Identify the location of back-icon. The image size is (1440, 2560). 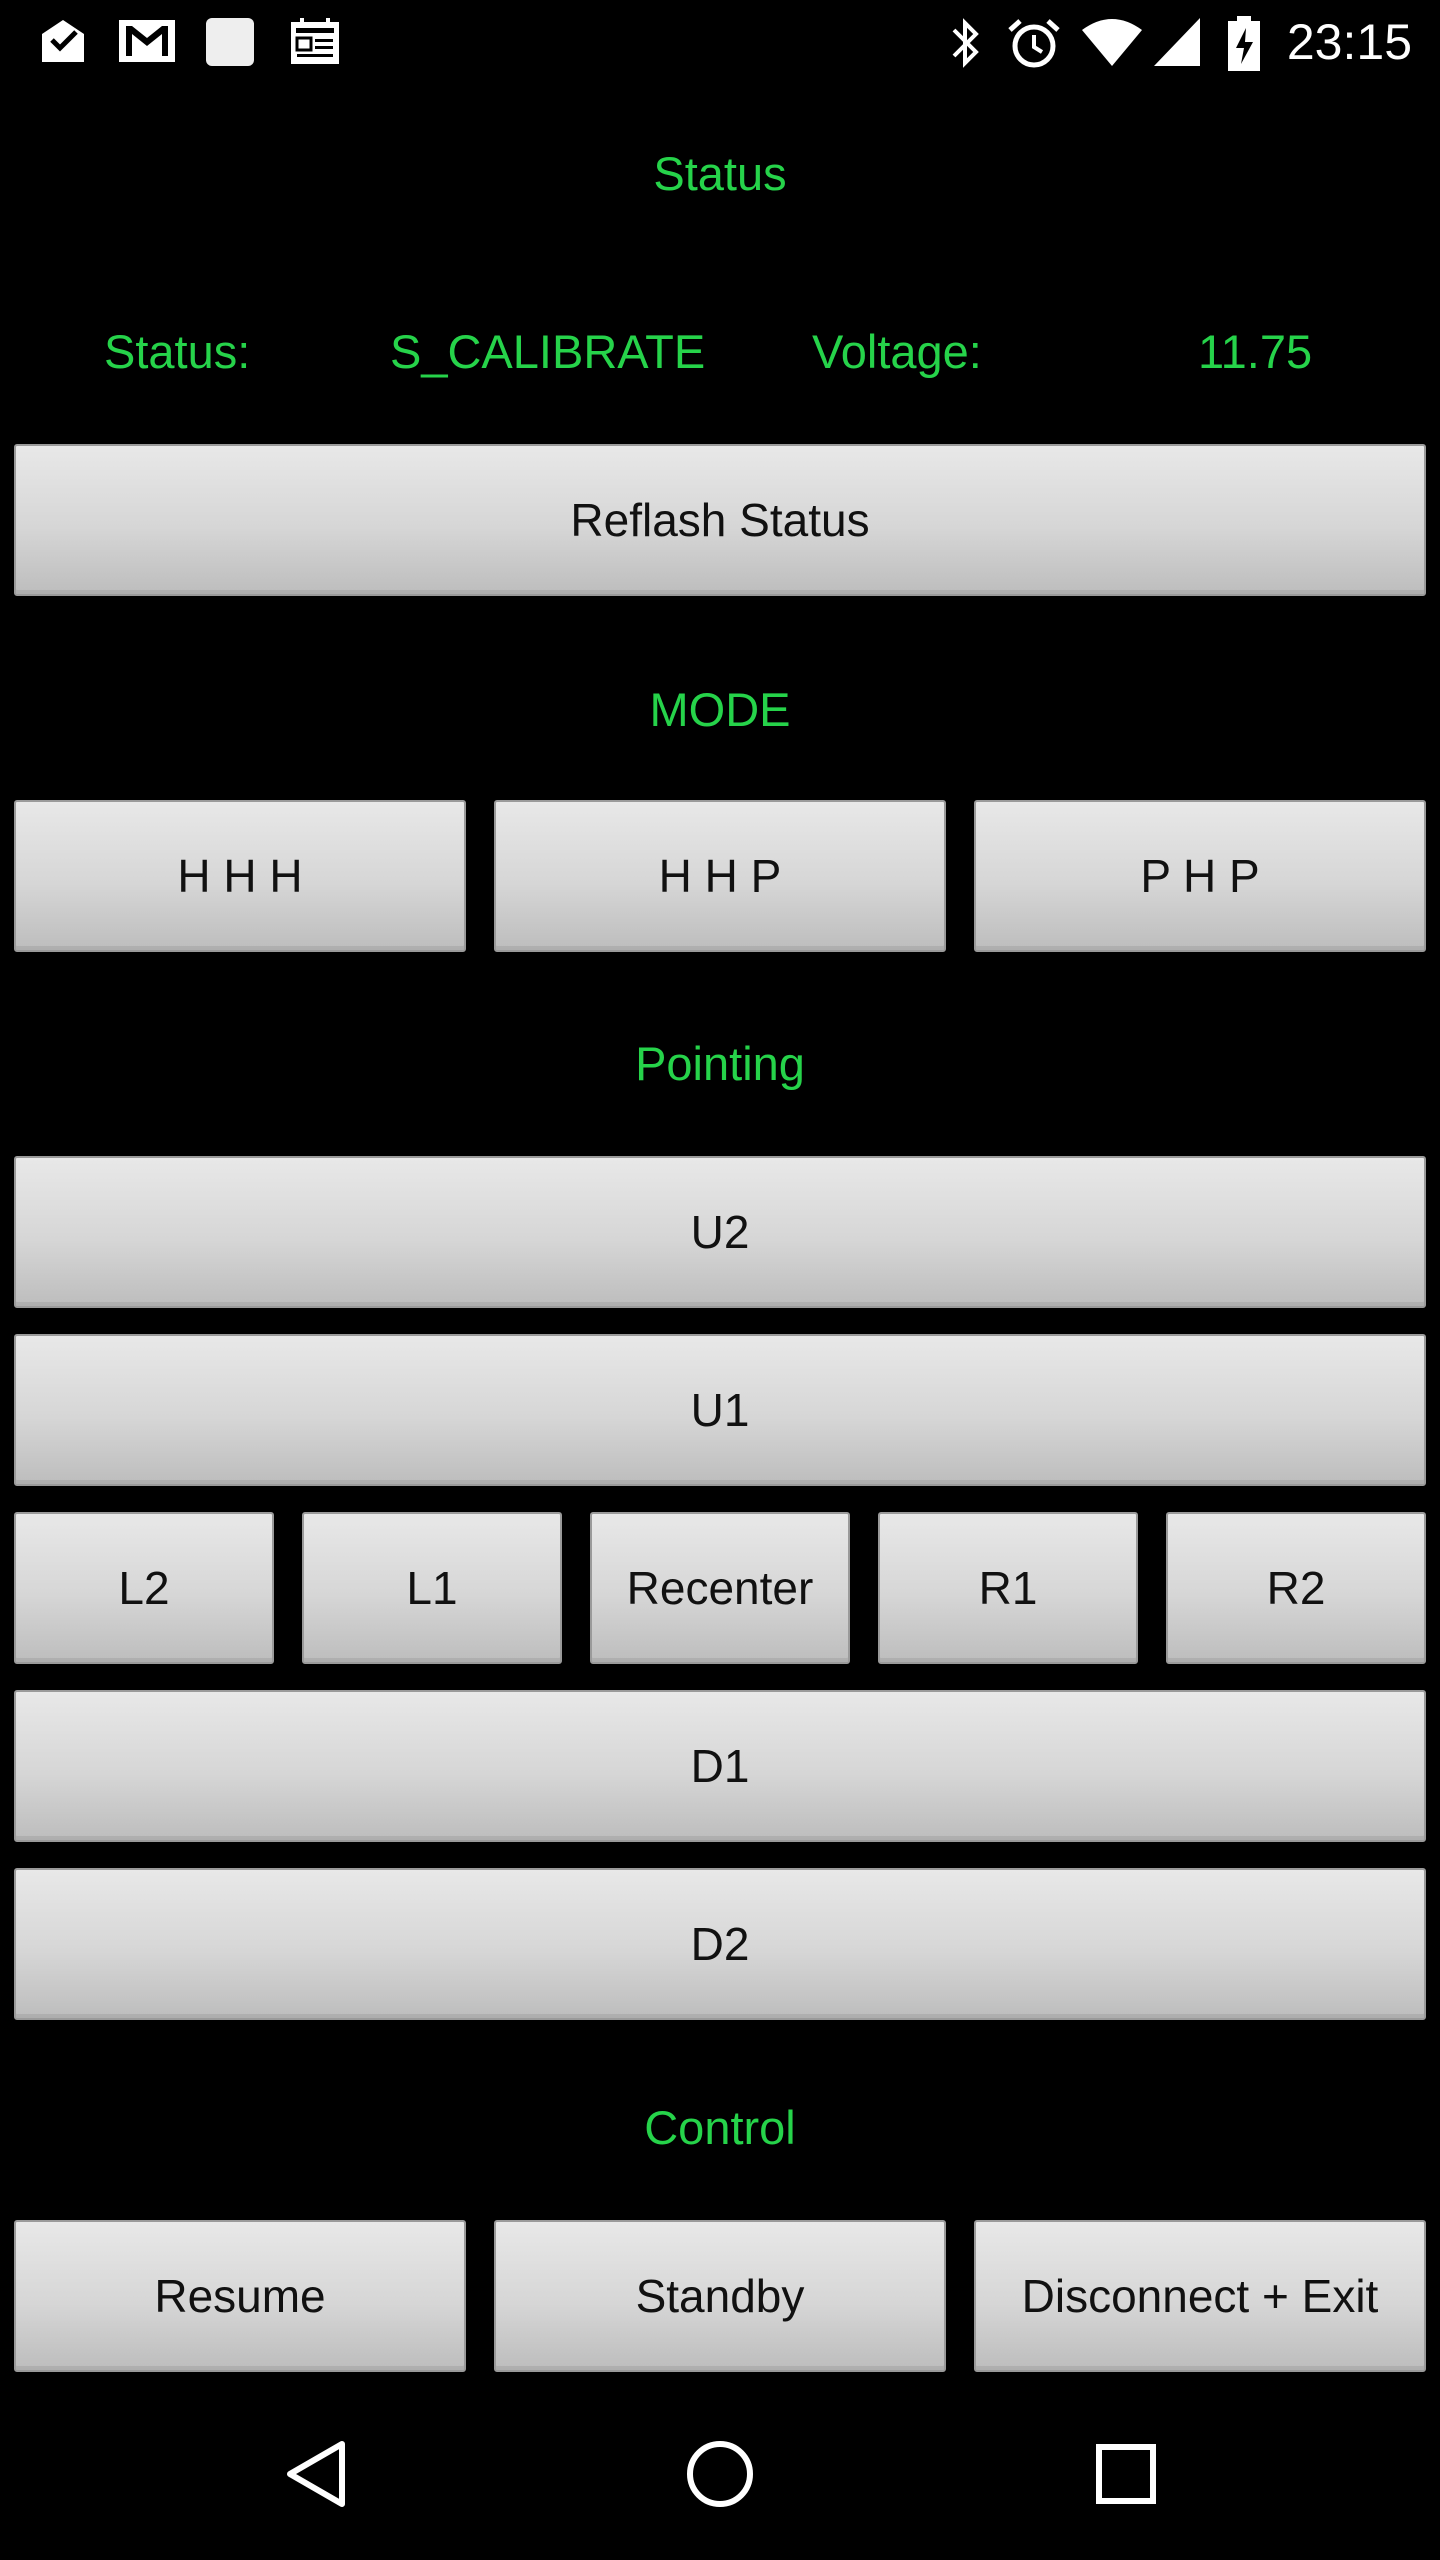
(315, 2476).